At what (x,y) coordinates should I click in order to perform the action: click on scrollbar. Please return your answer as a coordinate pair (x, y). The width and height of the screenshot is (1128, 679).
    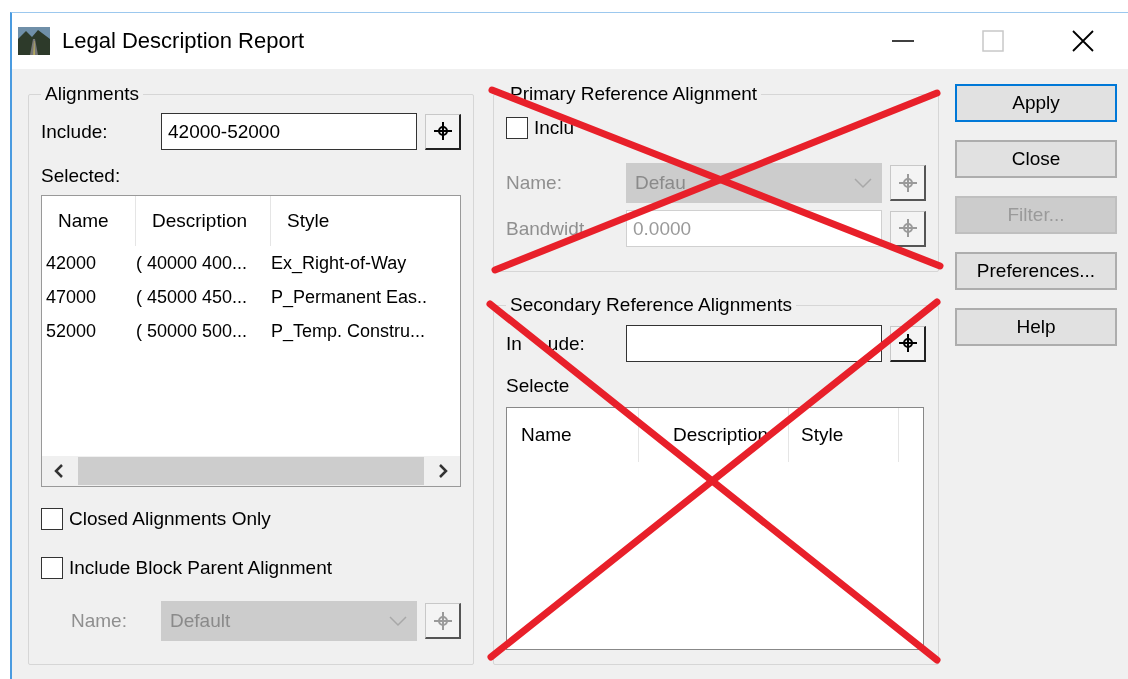
    Looking at the image, I should click on (251, 471).